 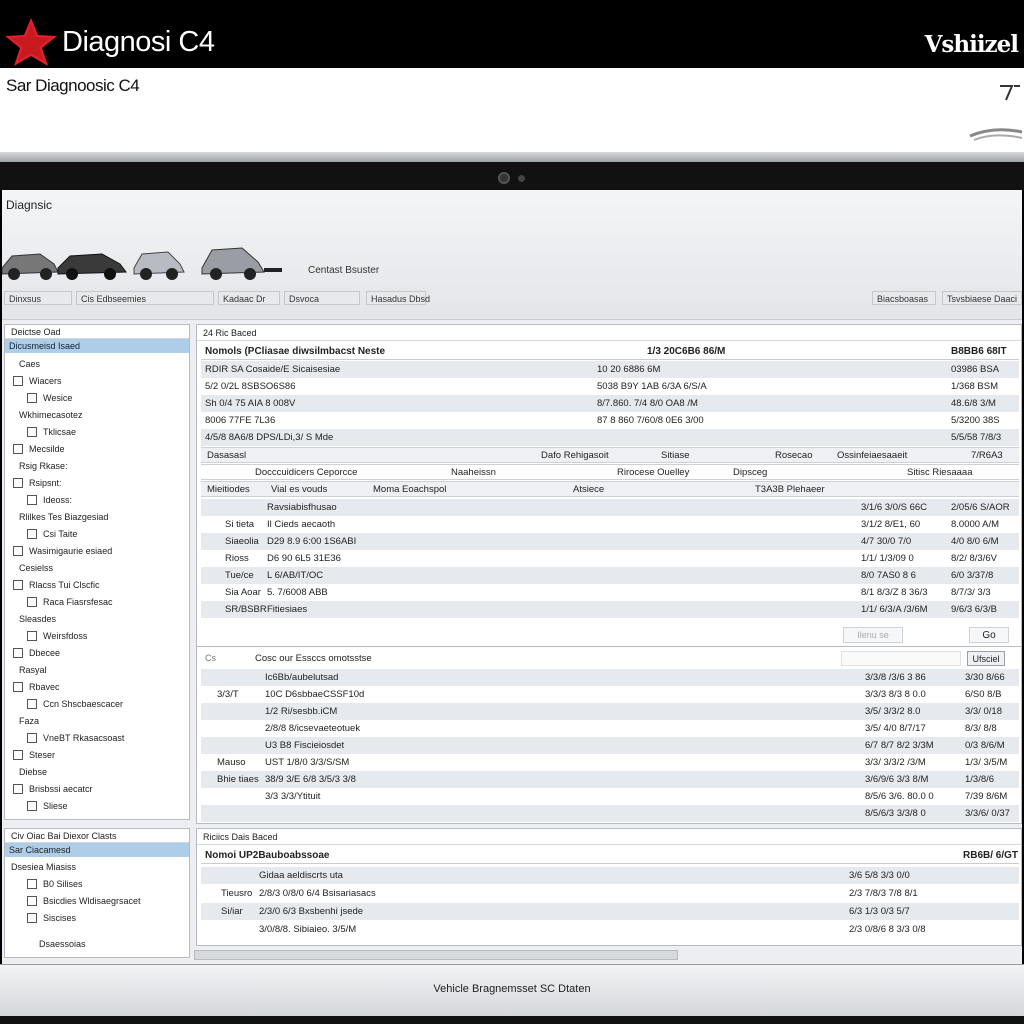 What do you see at coordinates (97, 884) in the screenshot?
I see `tree2-item: B0 Silises` at bounding box center [97, 884].